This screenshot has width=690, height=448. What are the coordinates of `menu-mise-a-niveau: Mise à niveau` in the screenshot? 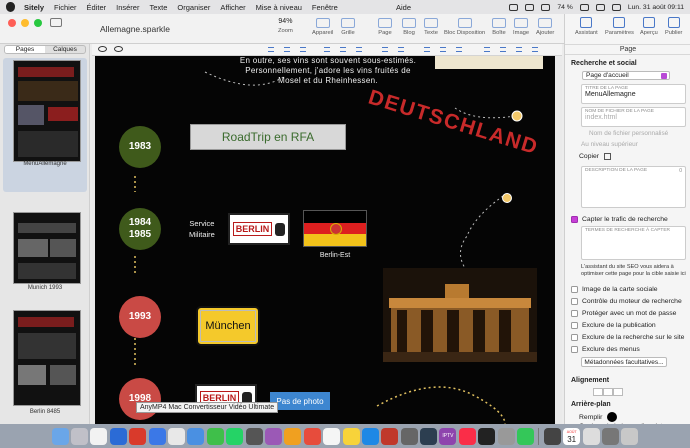 It's located at (279, 7).